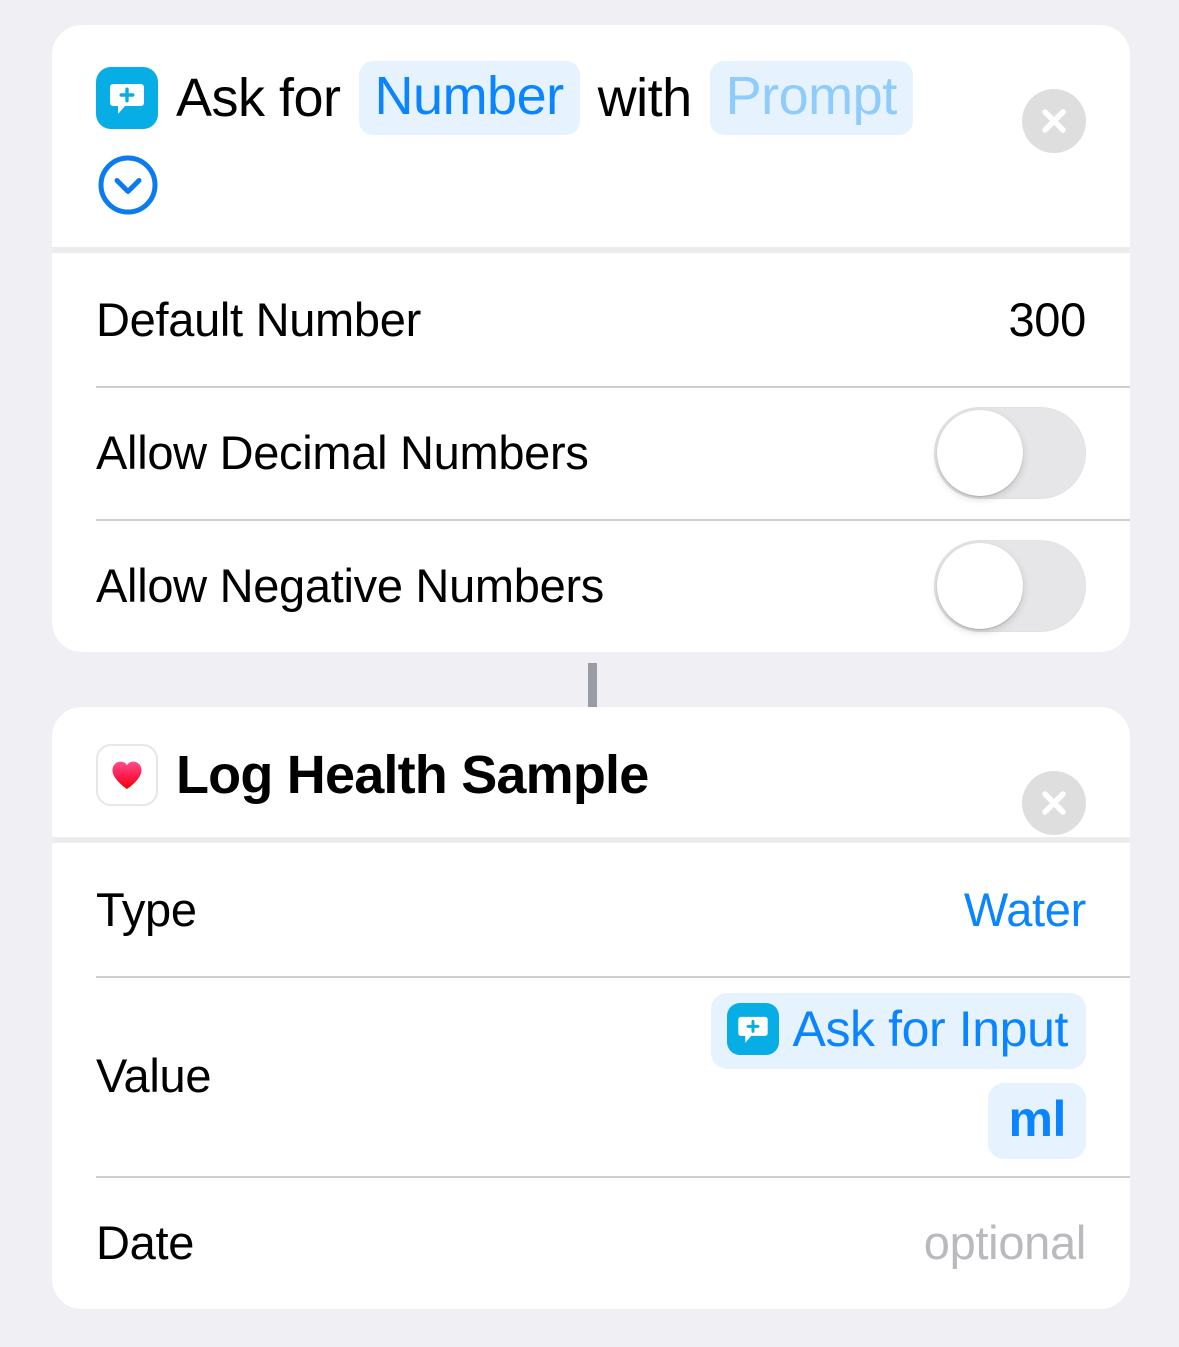 This screenshot has width=1179, height=1347. What do you see at coordinates (898, 1076) in the screenshot?
I see `value-token-stack: Ask for Input ml` at bounding box center [898, 1076].